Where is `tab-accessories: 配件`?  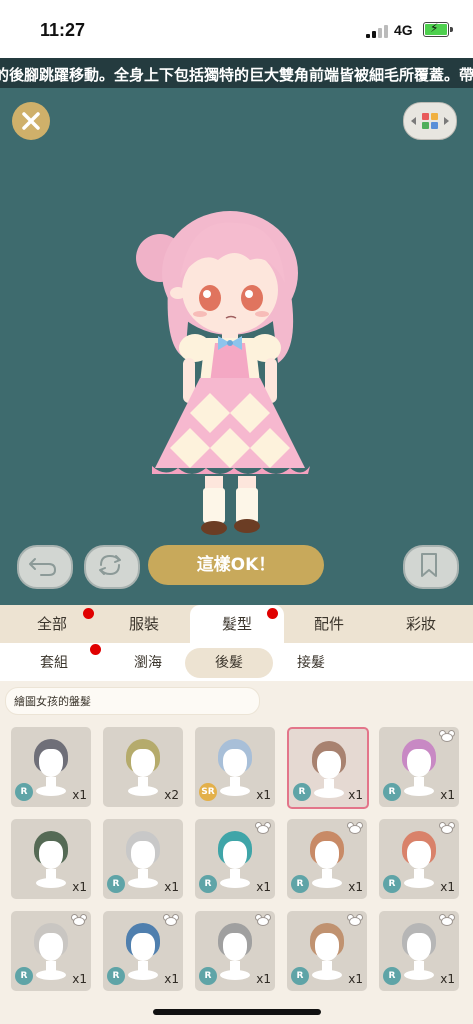 tab-accessories: 配件 is located at coordinates (329, 624).